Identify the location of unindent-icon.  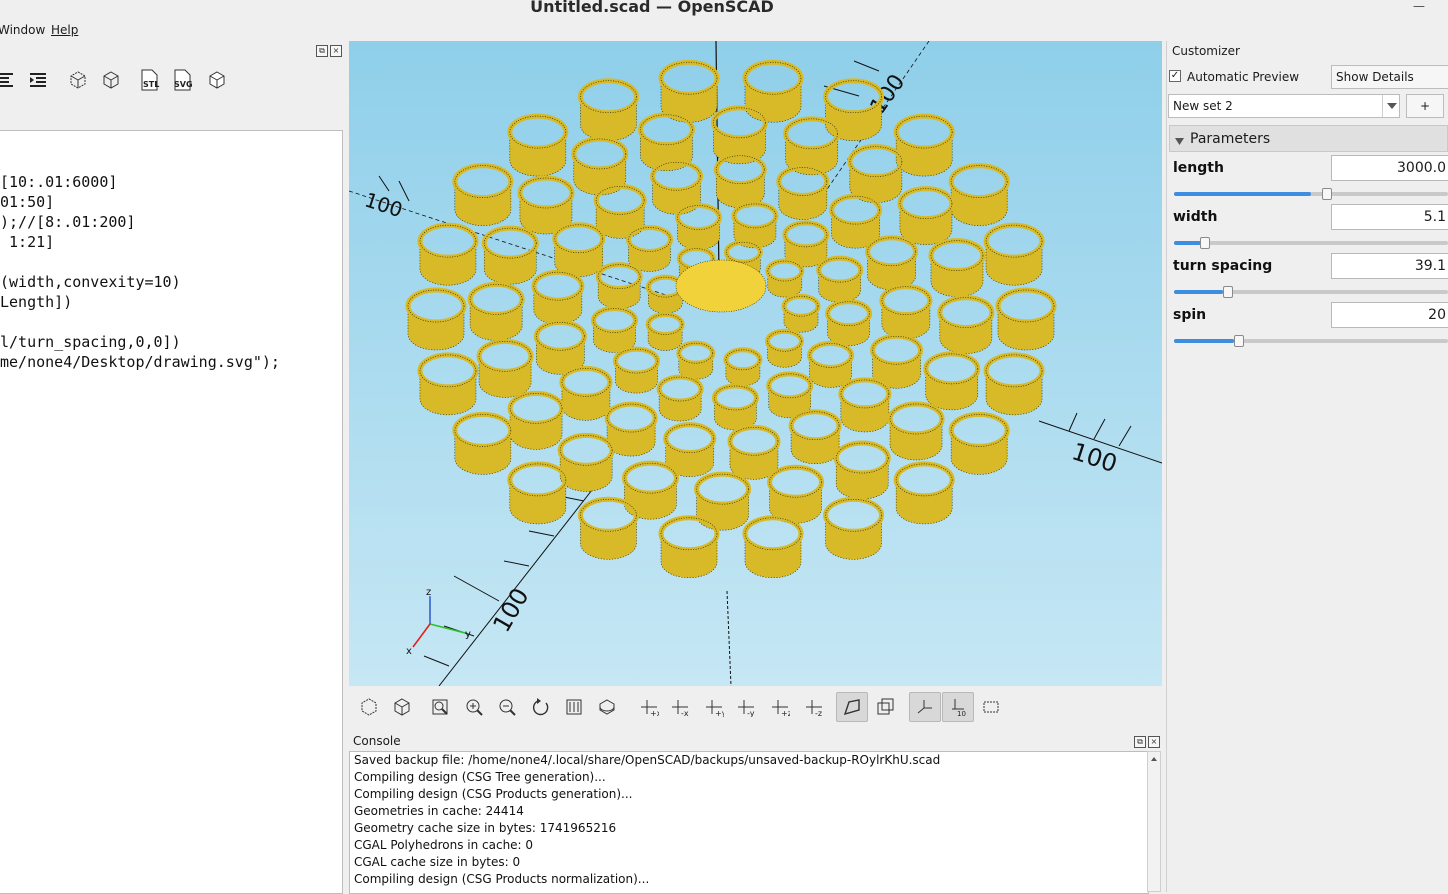
(8, 80).